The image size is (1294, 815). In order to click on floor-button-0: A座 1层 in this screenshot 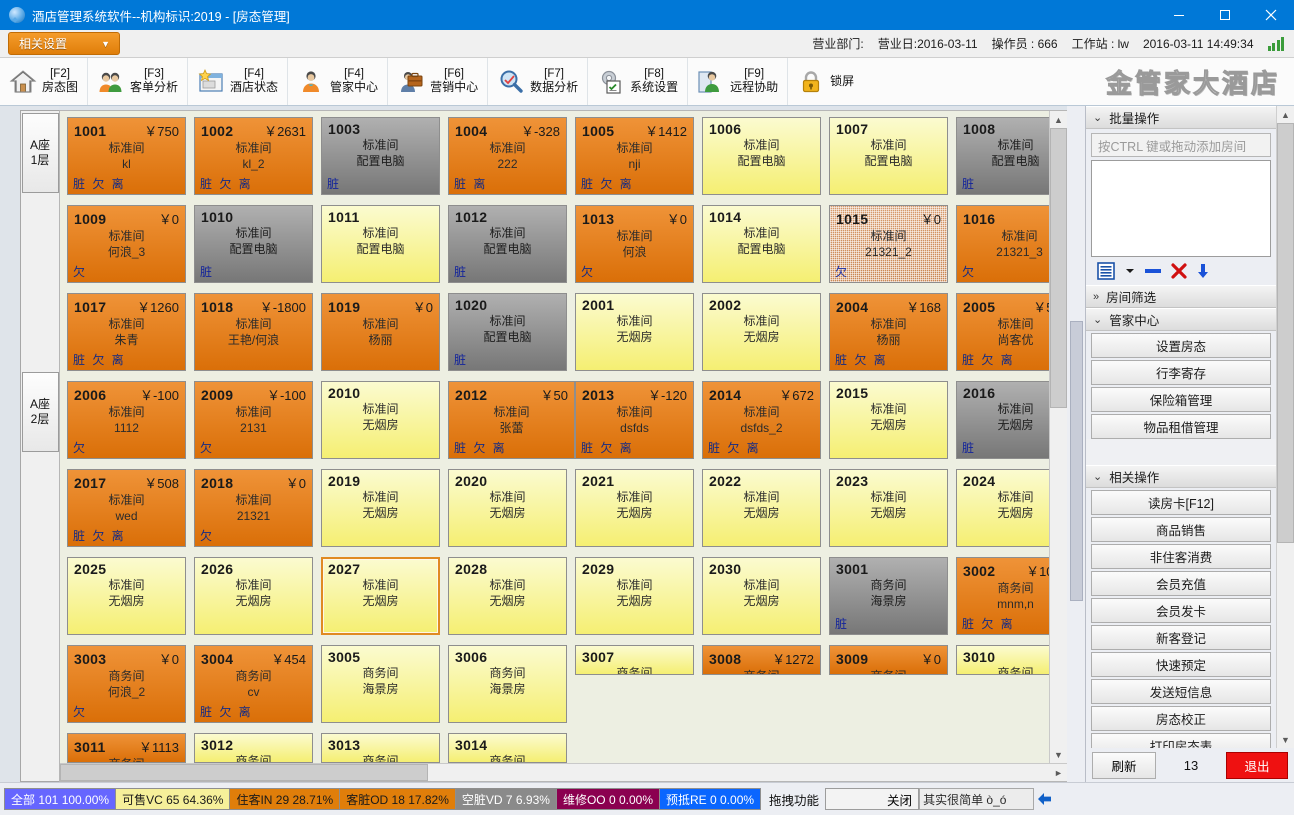, I will do `click(40, 153)`.